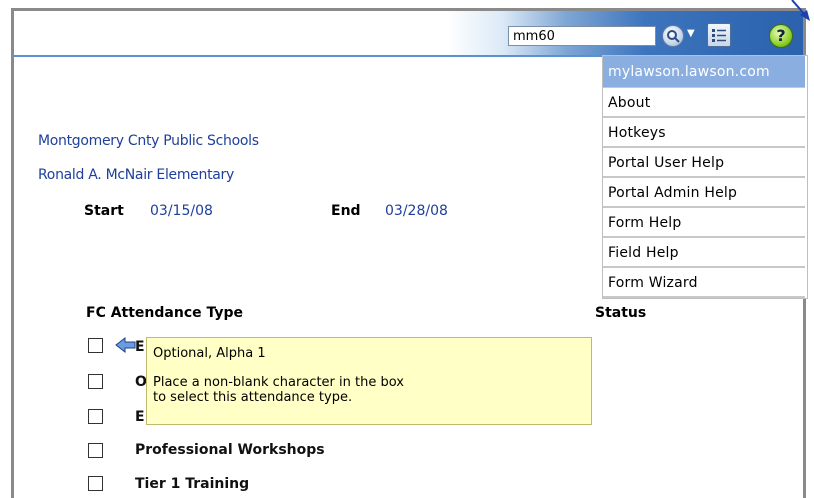 The image size is (814, 498). I want to click on search-button, so click(673, 36).